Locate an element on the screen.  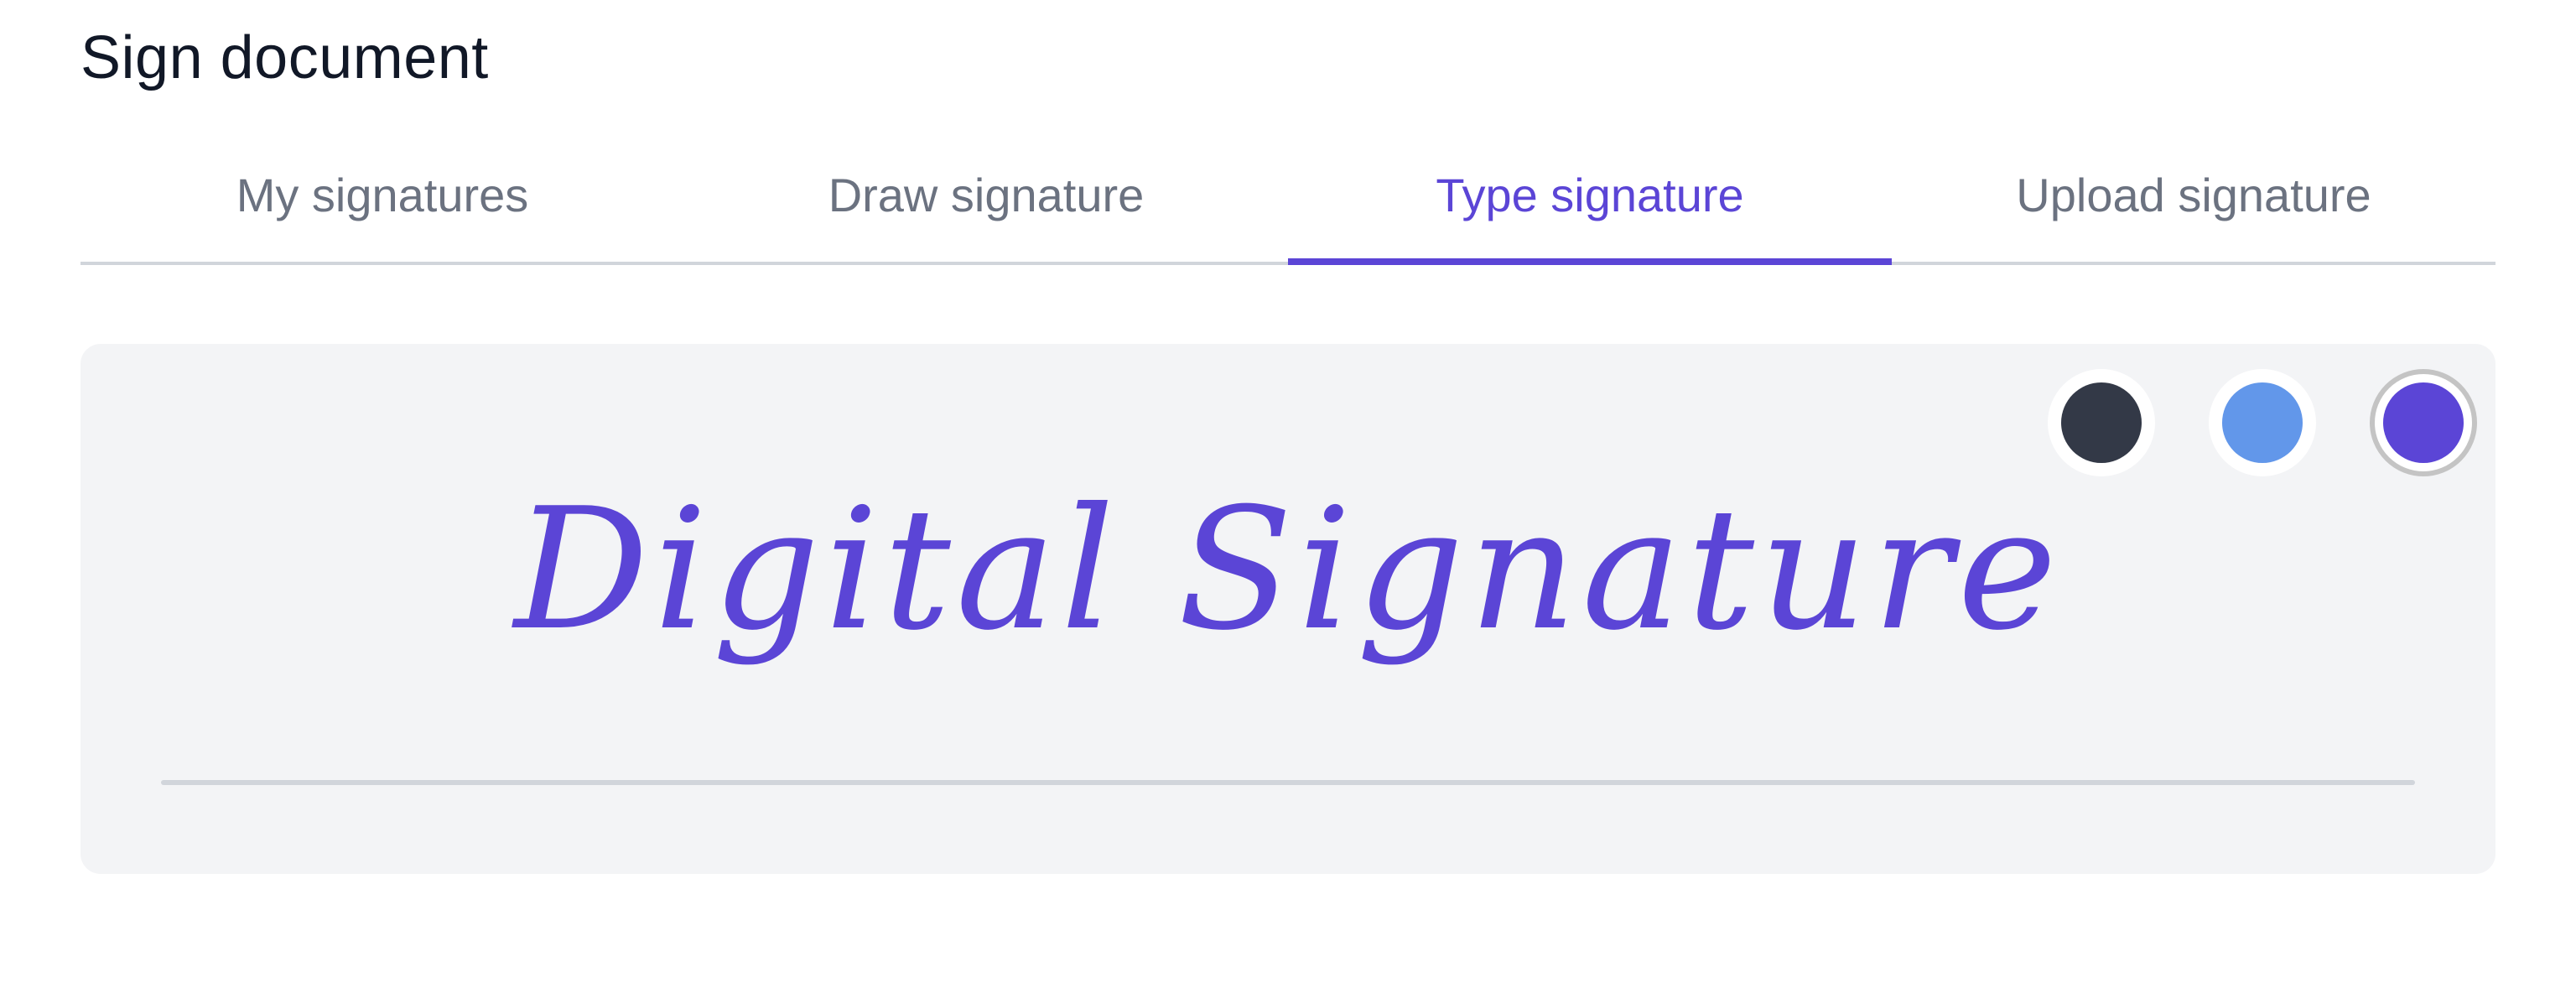
tab-upload-signature: Upload signature is located at coordinates (2194, 203).